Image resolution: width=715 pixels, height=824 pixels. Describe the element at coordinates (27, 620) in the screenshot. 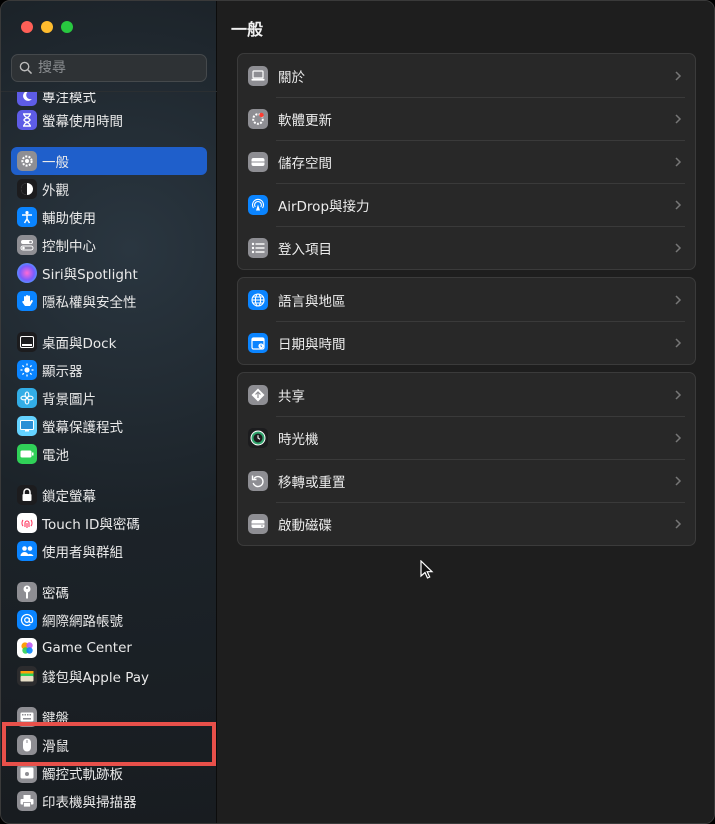

I see `at-icon` at that location.